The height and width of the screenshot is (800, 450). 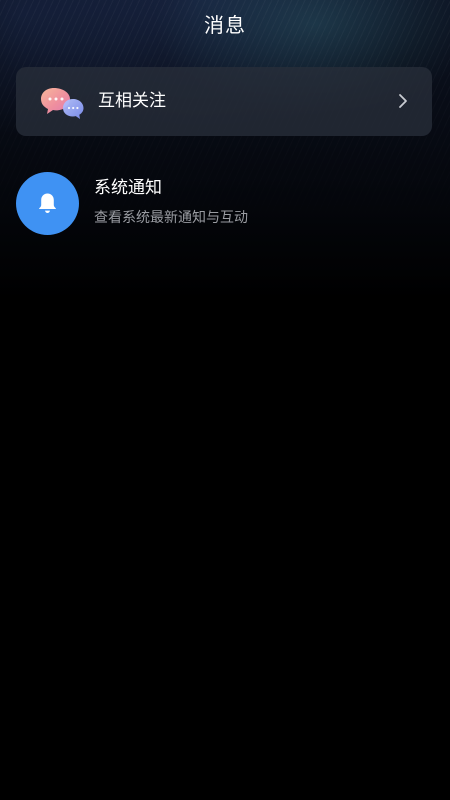 I want to click on mutual-follow-card: 互相关注, so click(x=224, y=101).